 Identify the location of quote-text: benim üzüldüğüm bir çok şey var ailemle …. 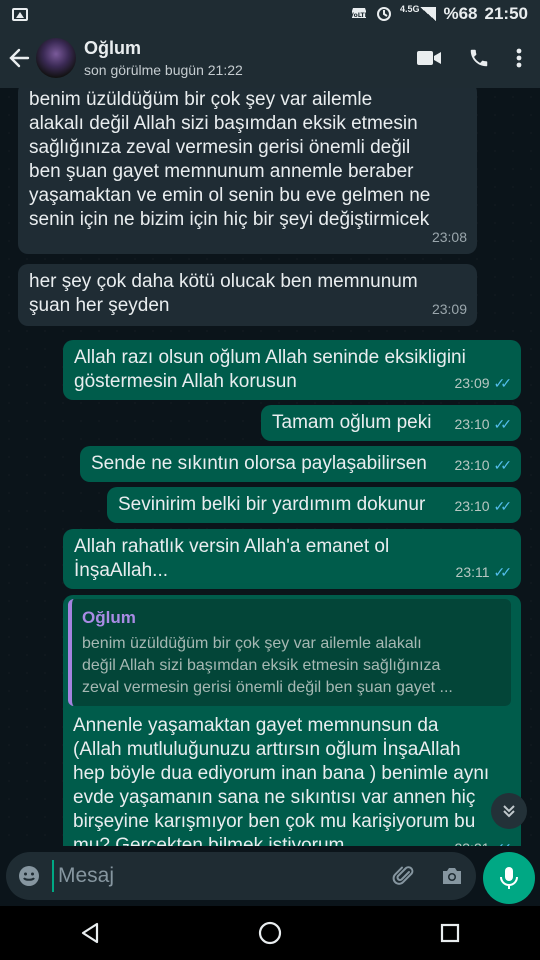
(267, 665).